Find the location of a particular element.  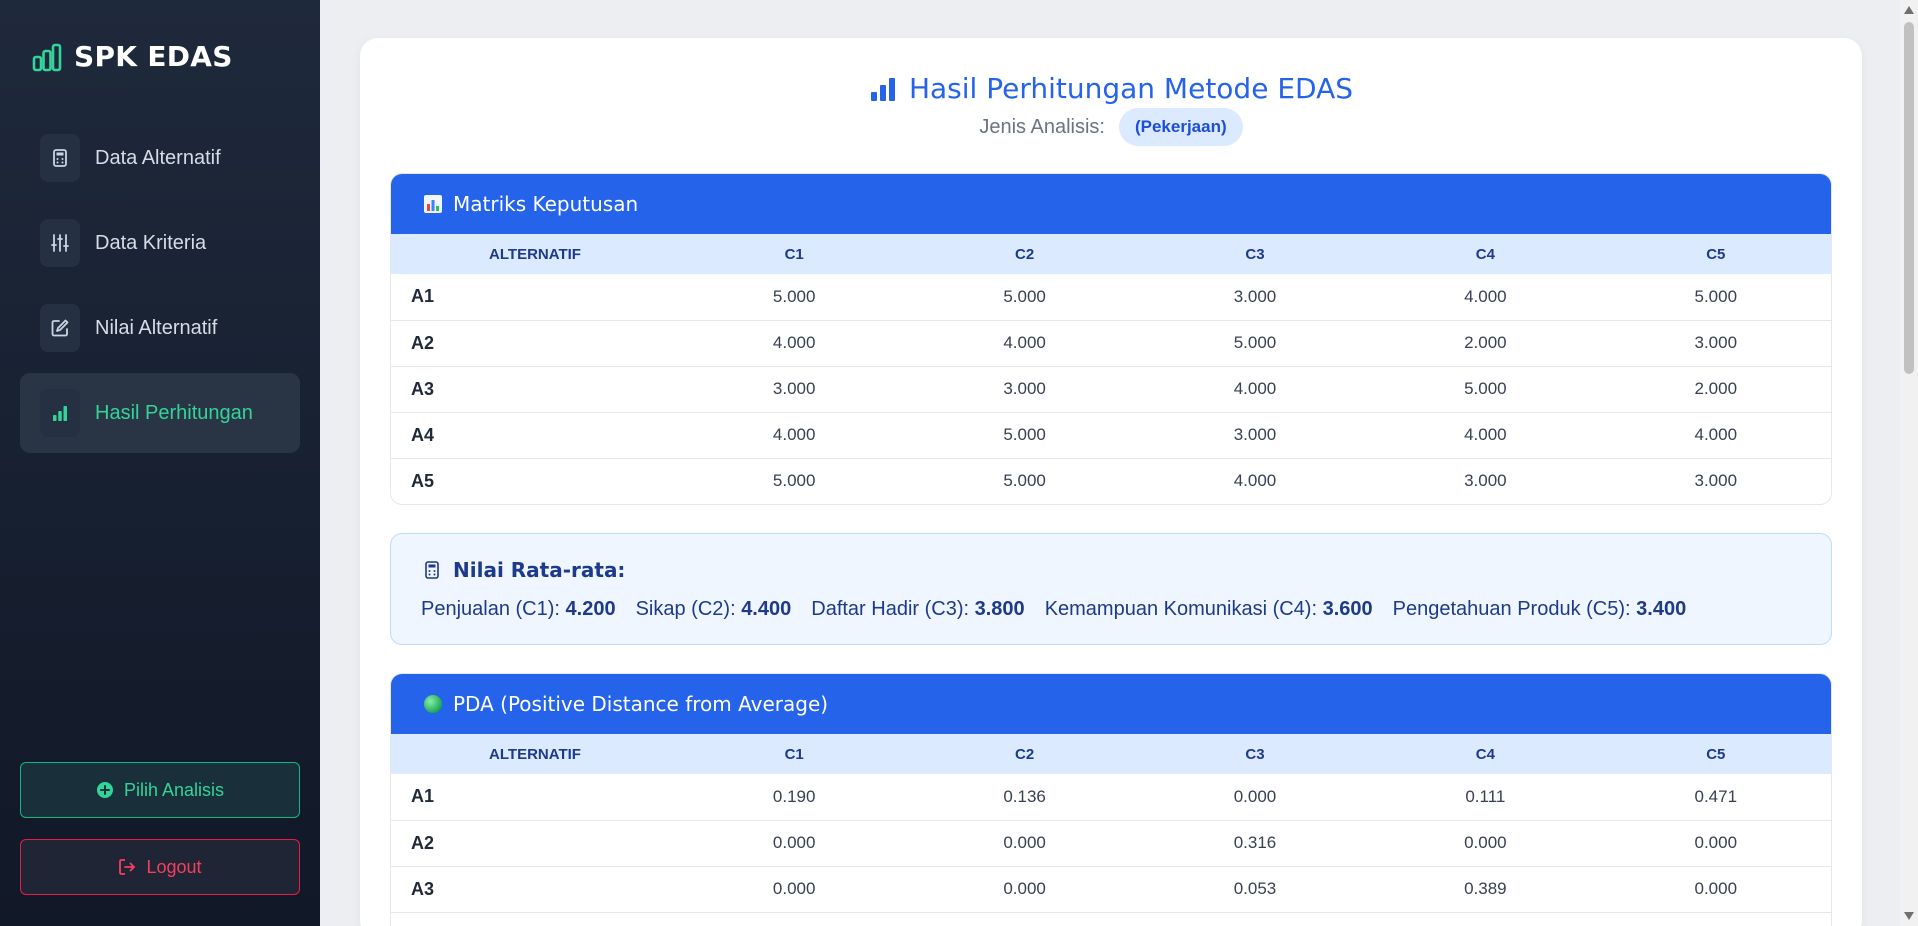

cell: A5 is located at coordinates (423, 480).